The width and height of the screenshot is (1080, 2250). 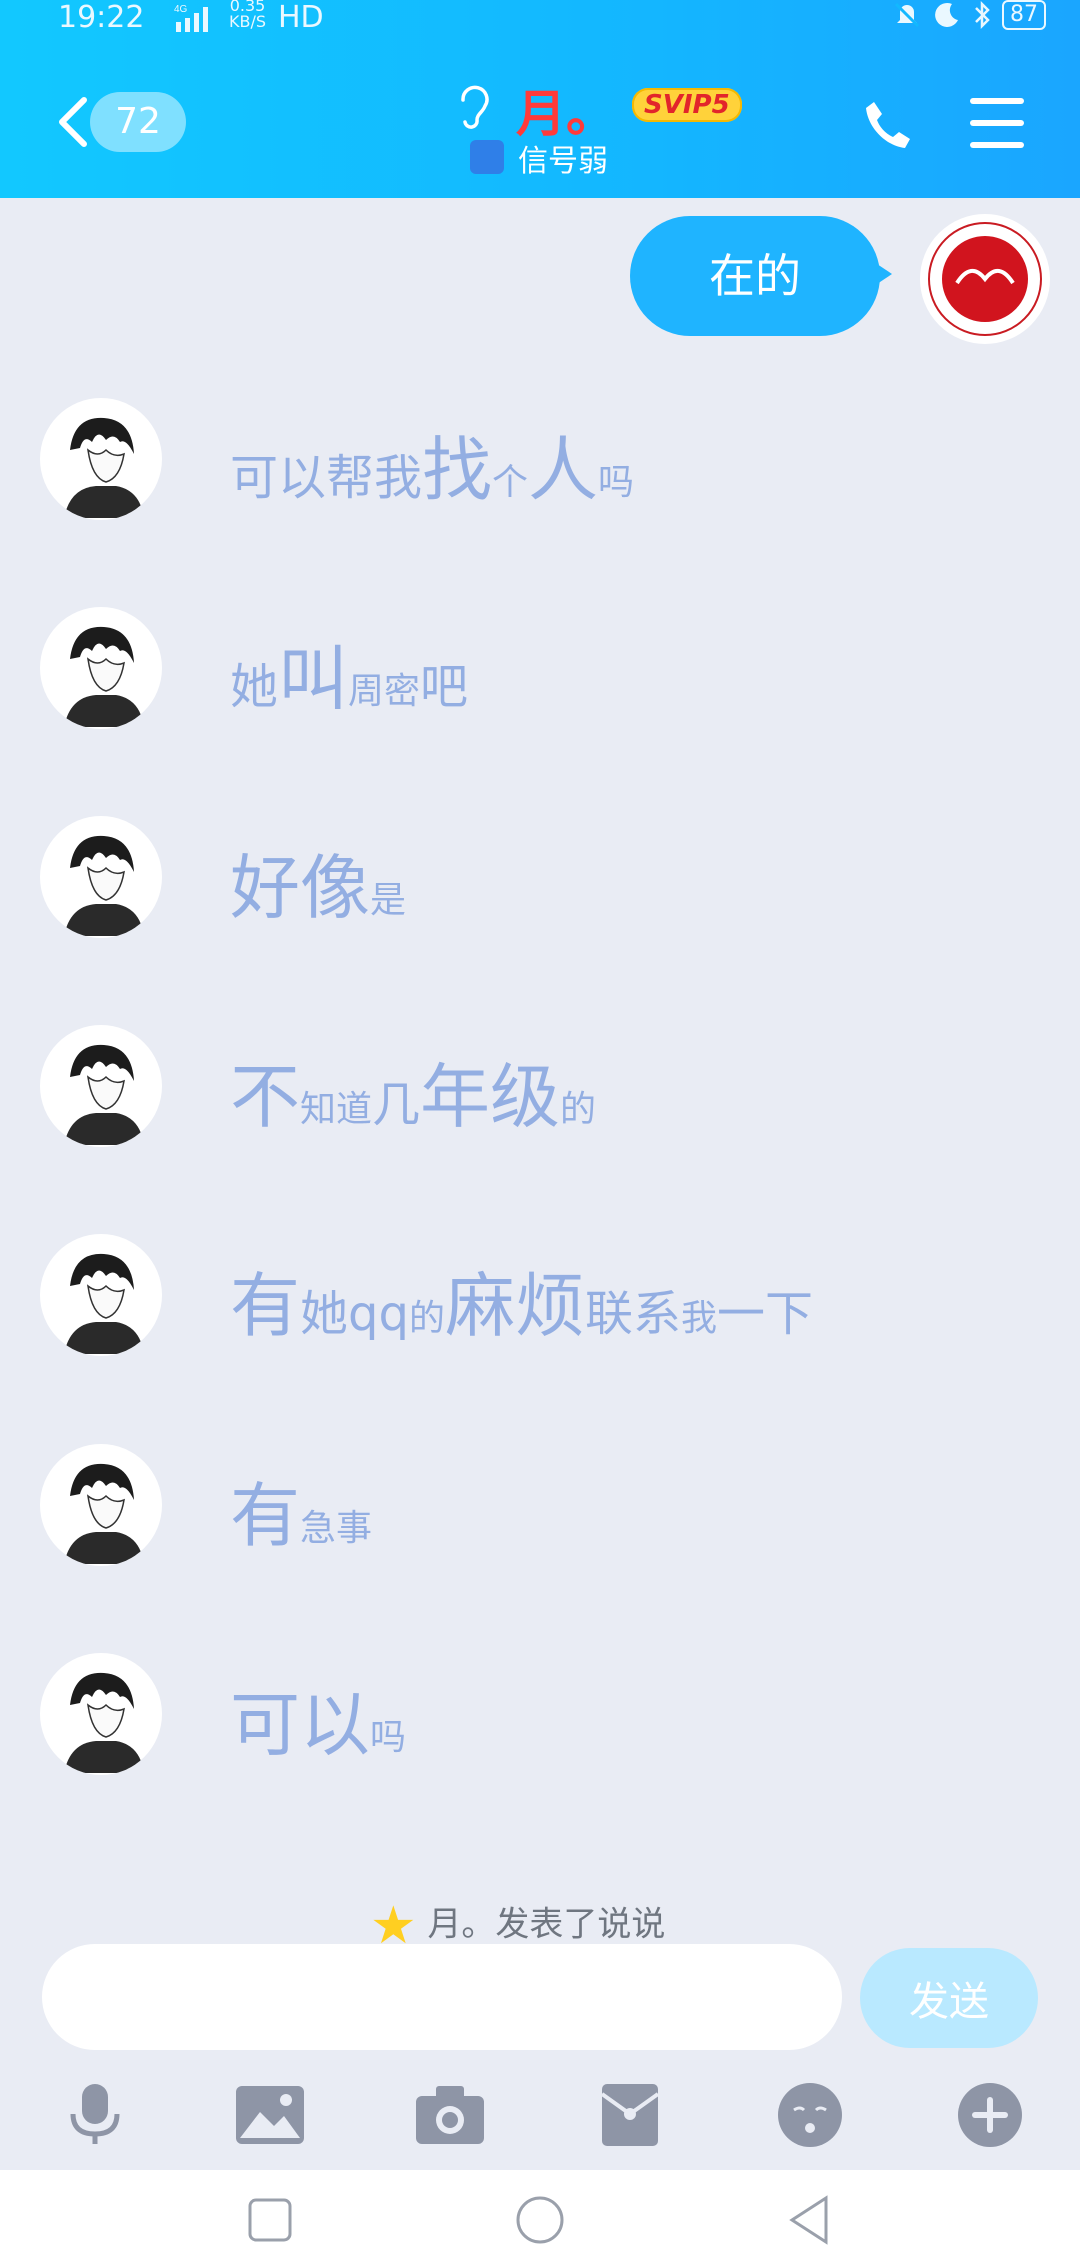 I want to click on incoming-message: 可以帮我找个人吗, so click(x=540, y=462).